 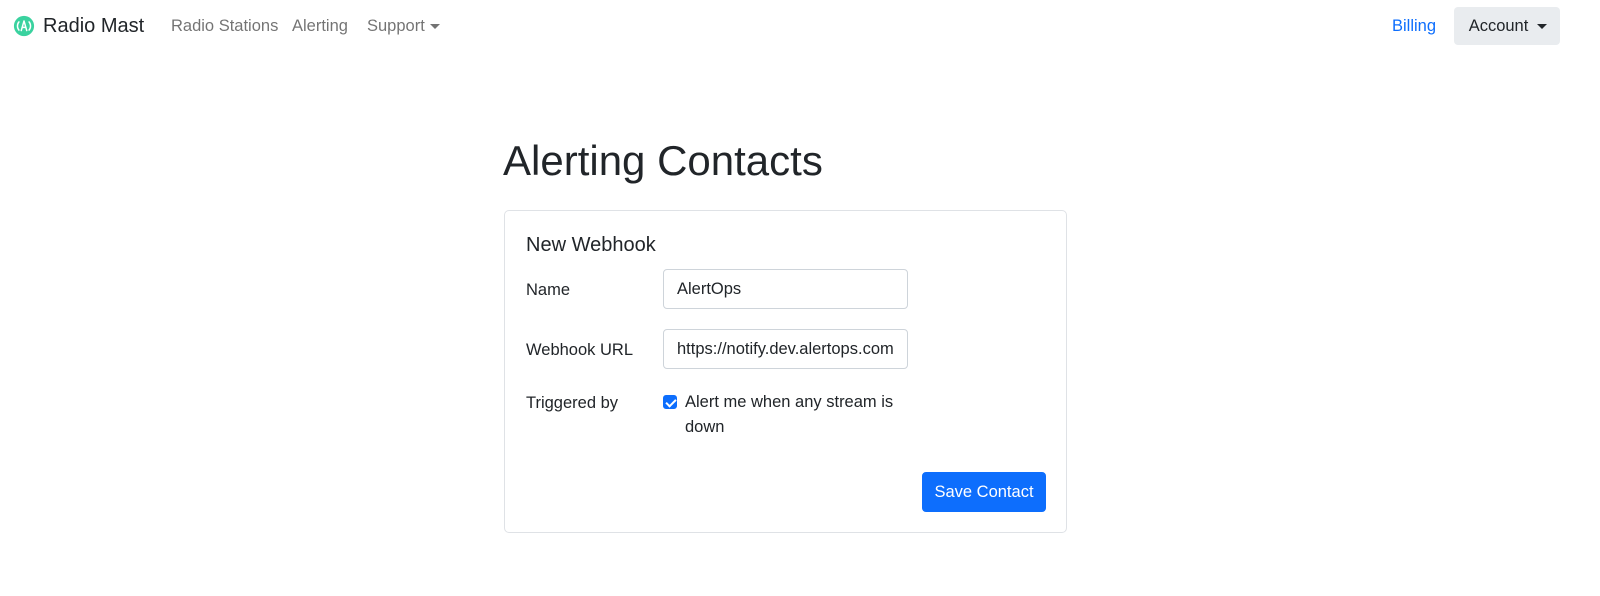 I want to click on nav-support-label: Support, so click(x=396, y=26).